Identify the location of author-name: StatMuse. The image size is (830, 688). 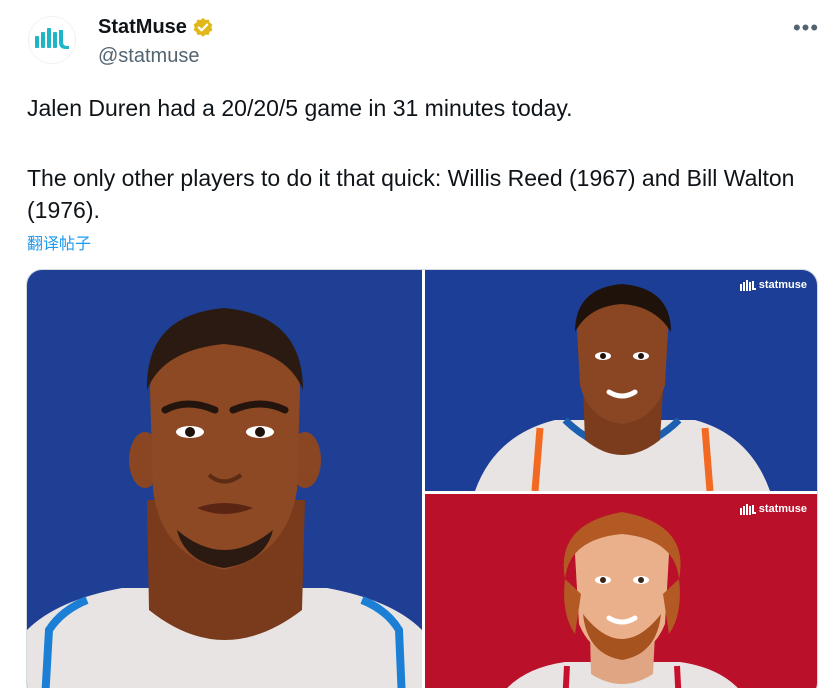
(156, 27).